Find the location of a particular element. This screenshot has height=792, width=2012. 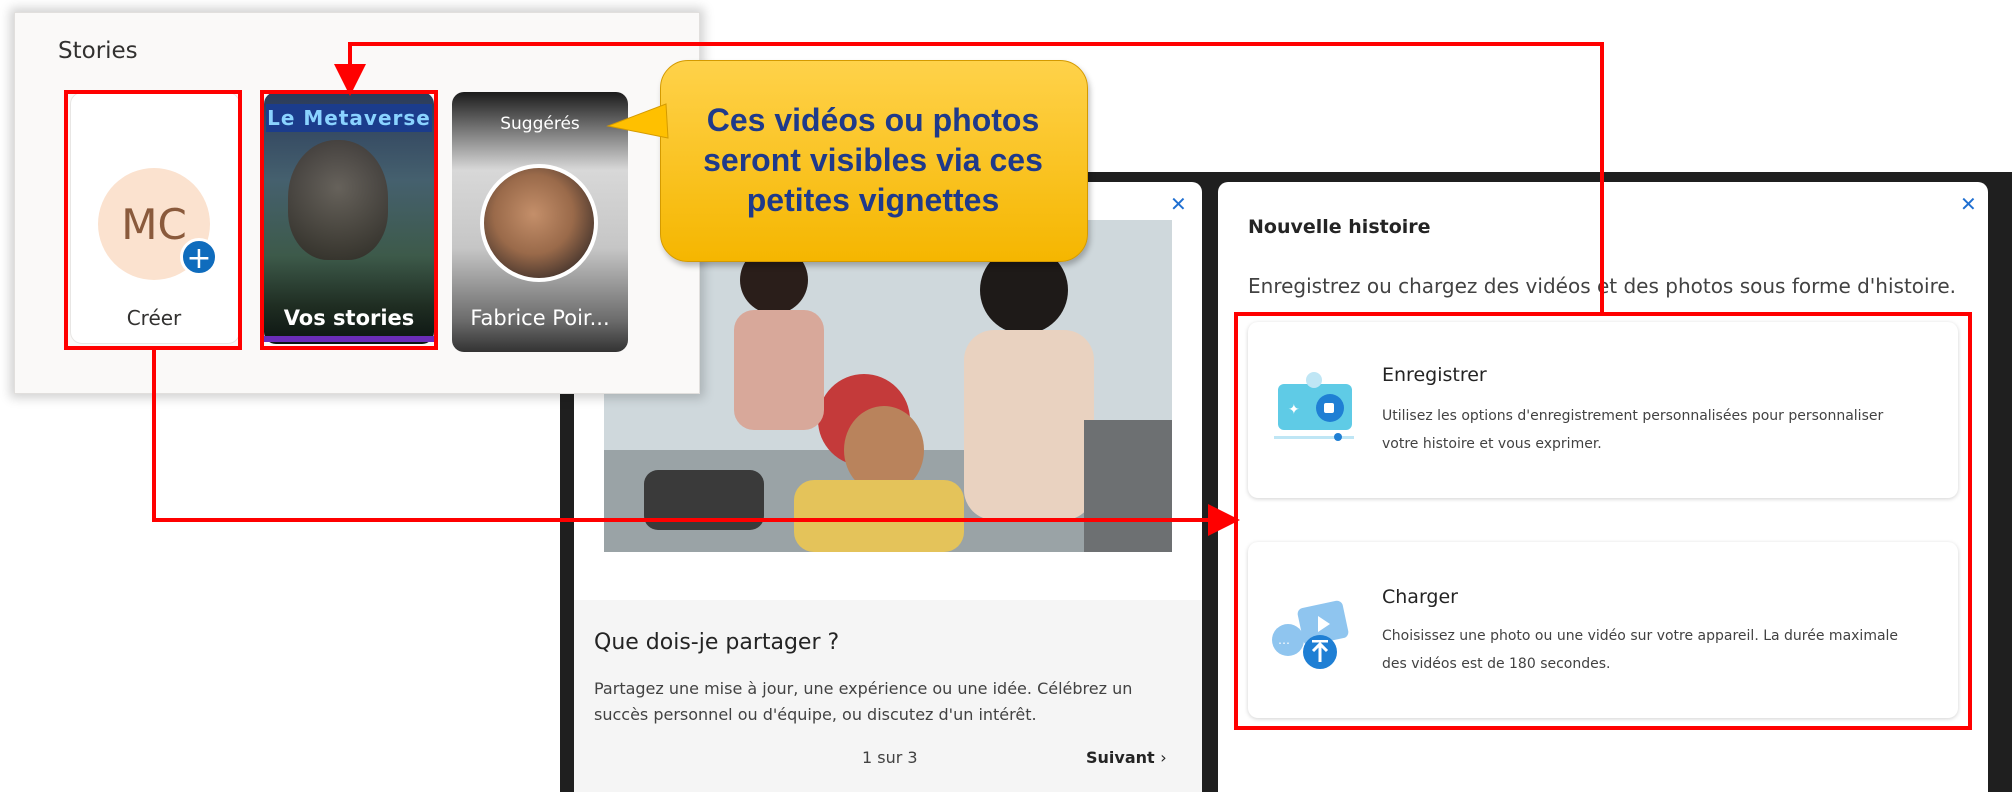

callout-line-2: seront visibles via ces is located at coordinates (873, 160).